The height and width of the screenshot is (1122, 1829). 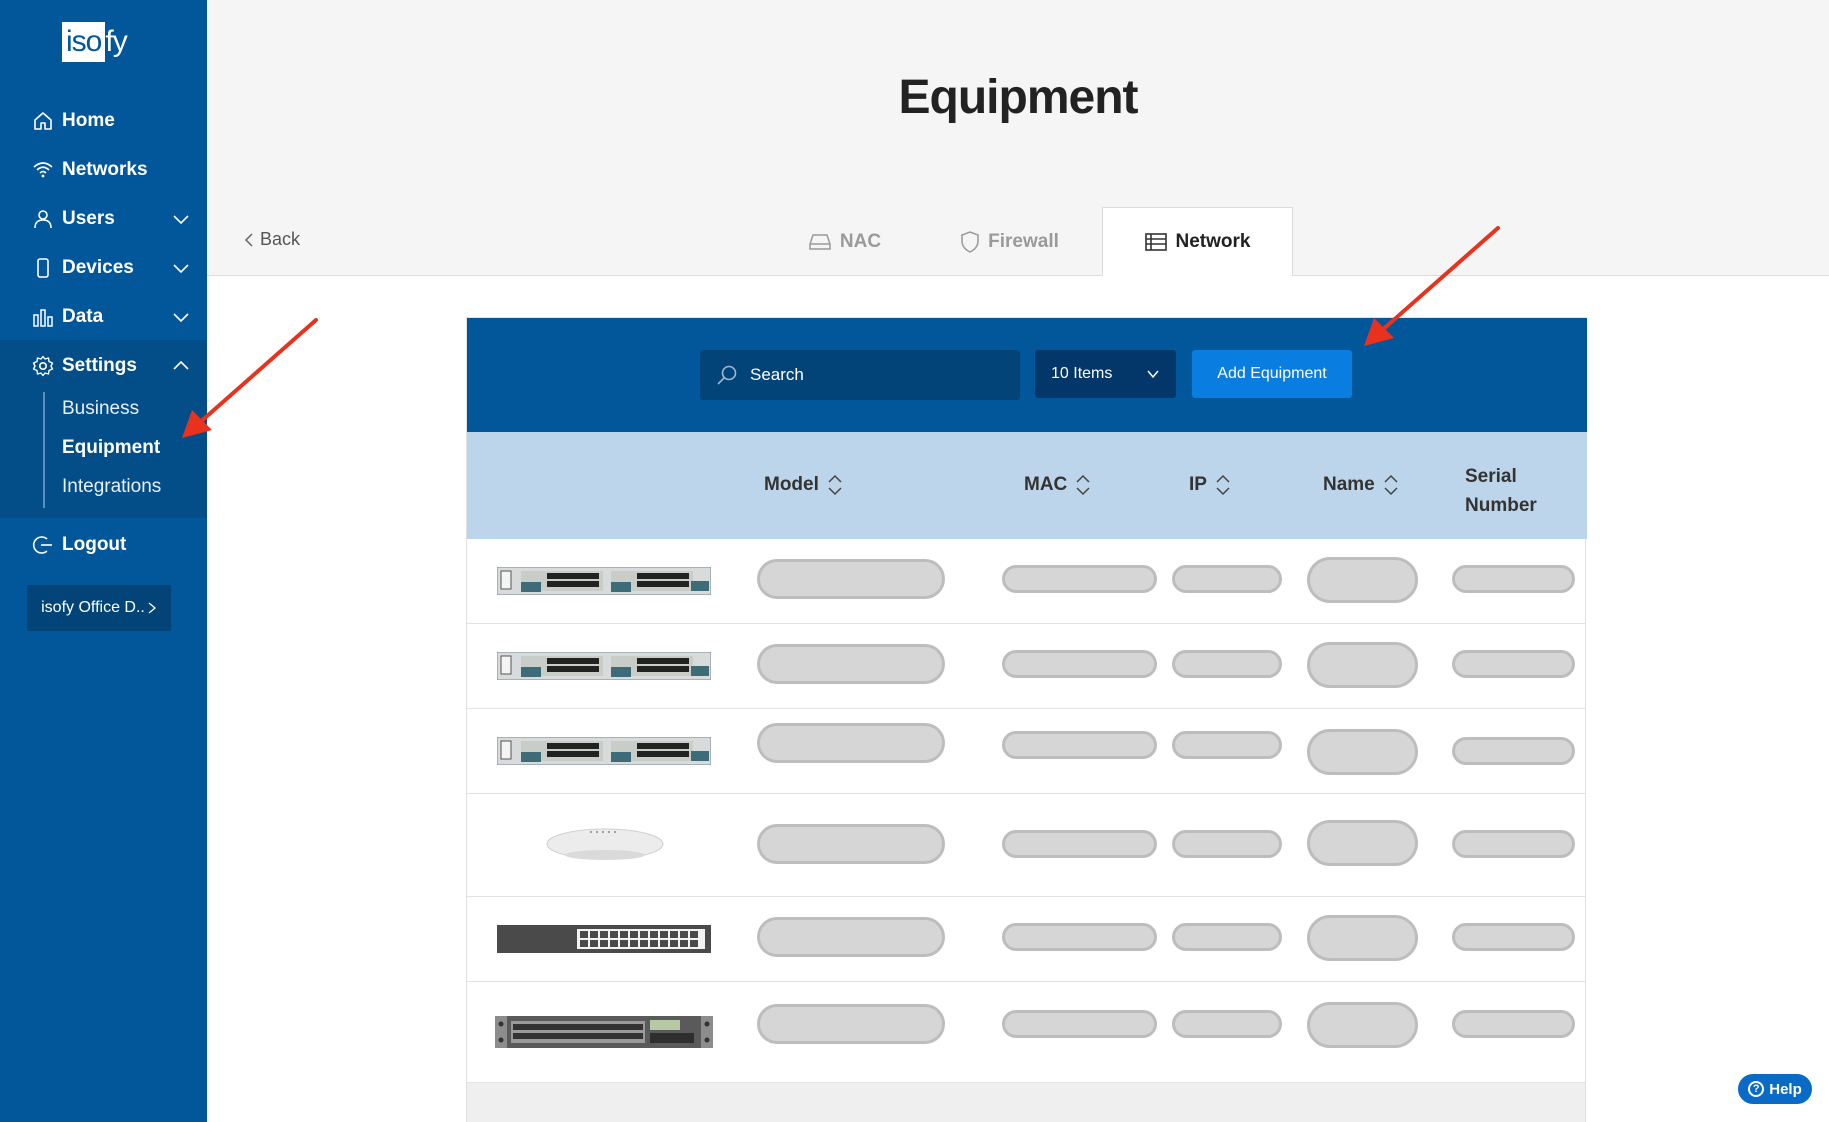 What do you see at coordinates (1057, 485) in the screenshot?
I see `column-header-mac: MAC` at bounding box center [1057, 485].